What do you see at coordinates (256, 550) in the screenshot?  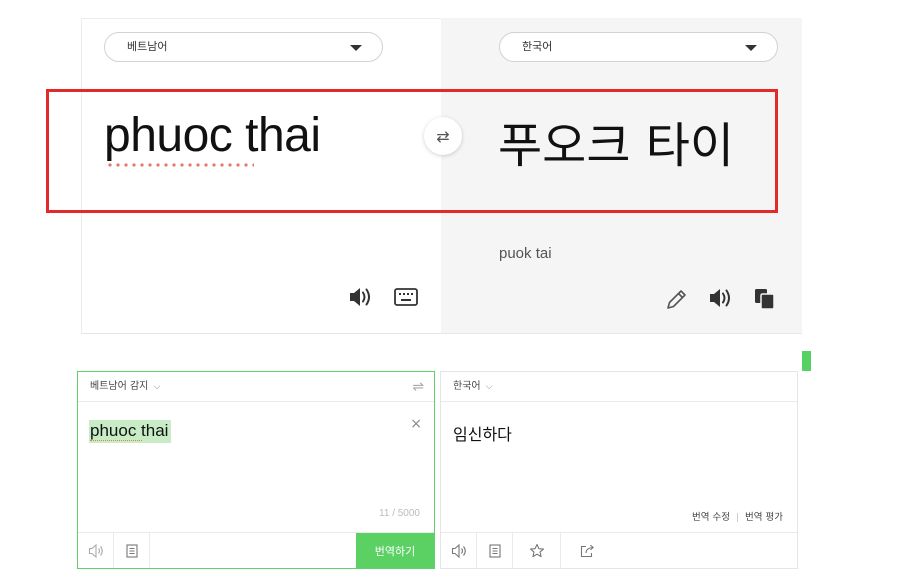 I see `bottom-source-footer: 번역하기` at bounding box center [256, 550].